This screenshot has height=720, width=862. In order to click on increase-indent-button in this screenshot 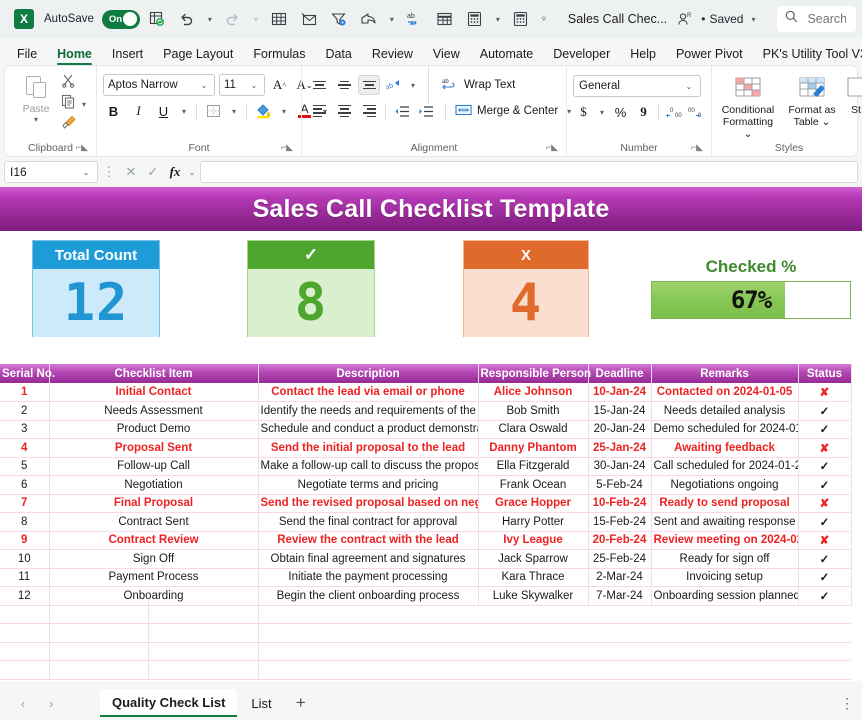, I will do `click(425, 111)`.